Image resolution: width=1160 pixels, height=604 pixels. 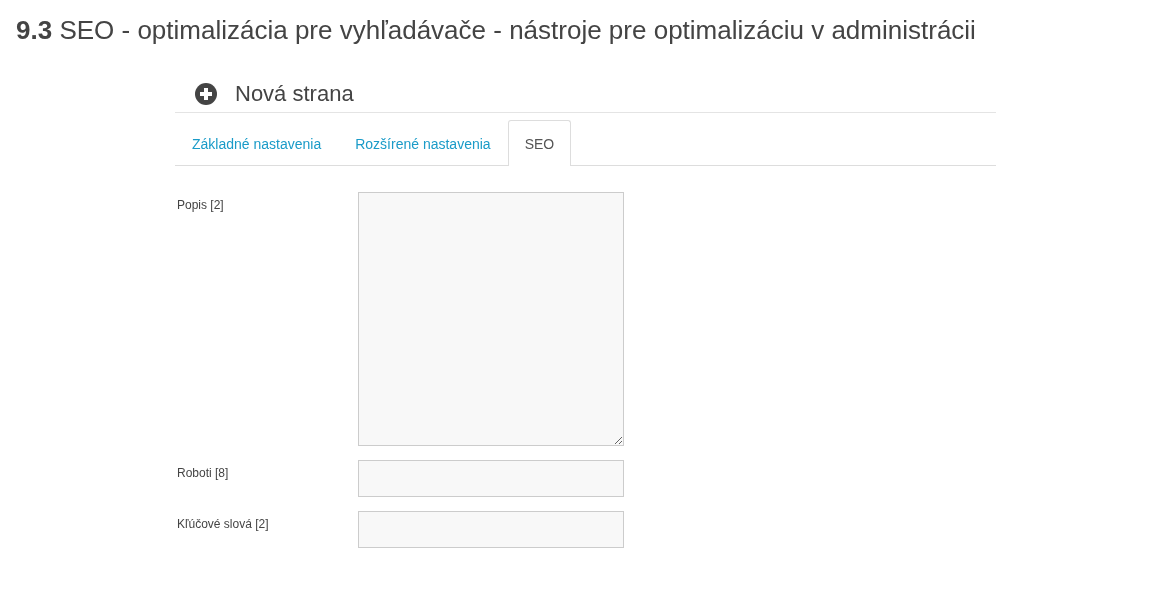 What do you see at coordinates (294, 94) in the screenshot?
I see `page-title: Nová strana` at bounding box center [294, 94].